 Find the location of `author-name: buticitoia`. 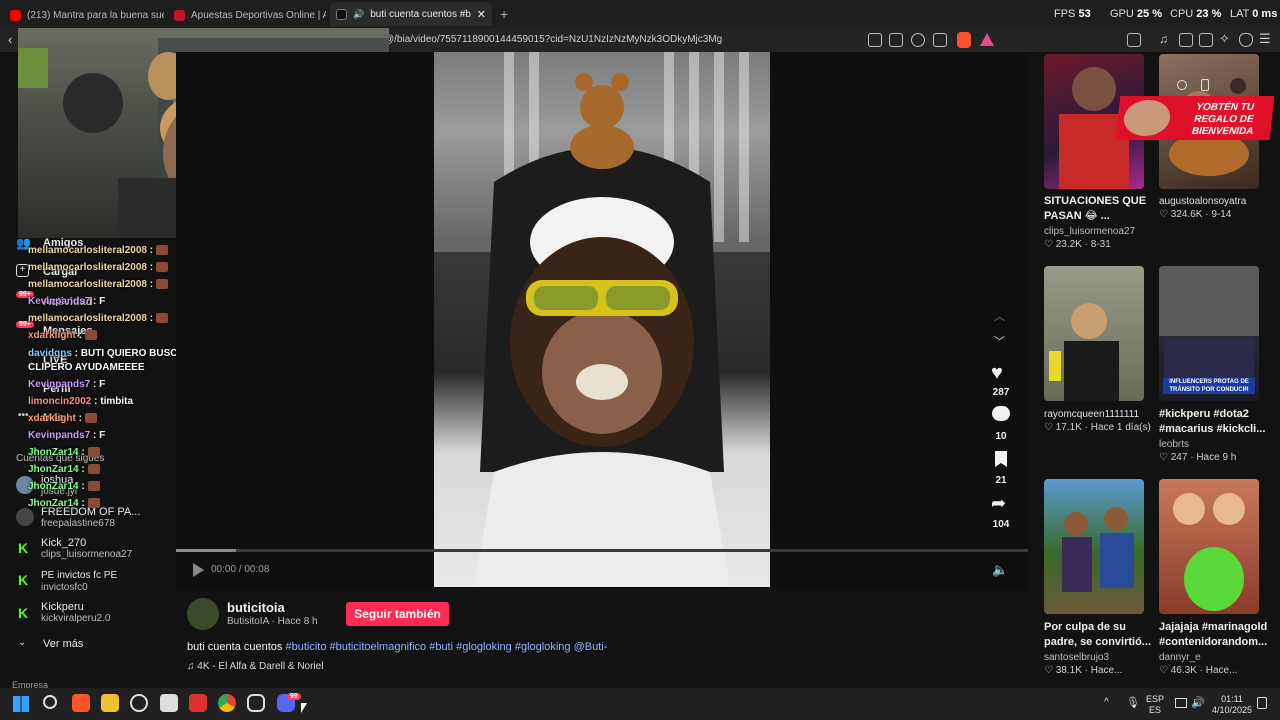

author-name: buticitoia is located at coordinates (256, 607).